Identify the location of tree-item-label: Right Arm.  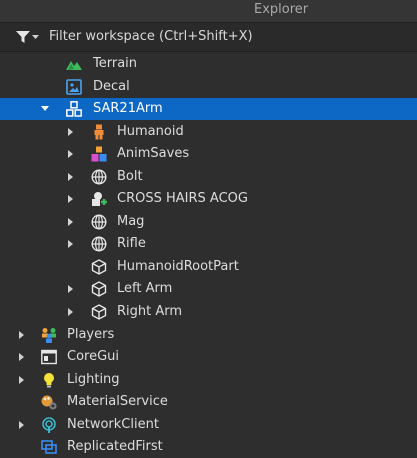
(150, 311).